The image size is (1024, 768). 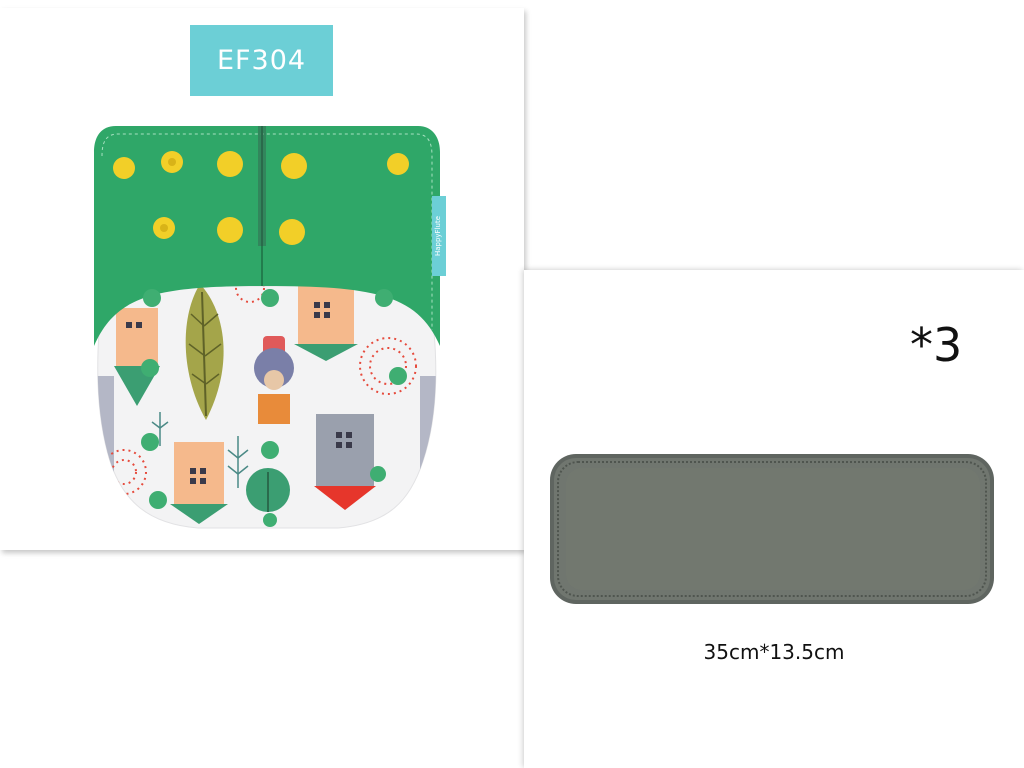 What do you see at coordinates (267, 407) in the screenshot?
I see `print-panel` at bounding box center [267, 407].